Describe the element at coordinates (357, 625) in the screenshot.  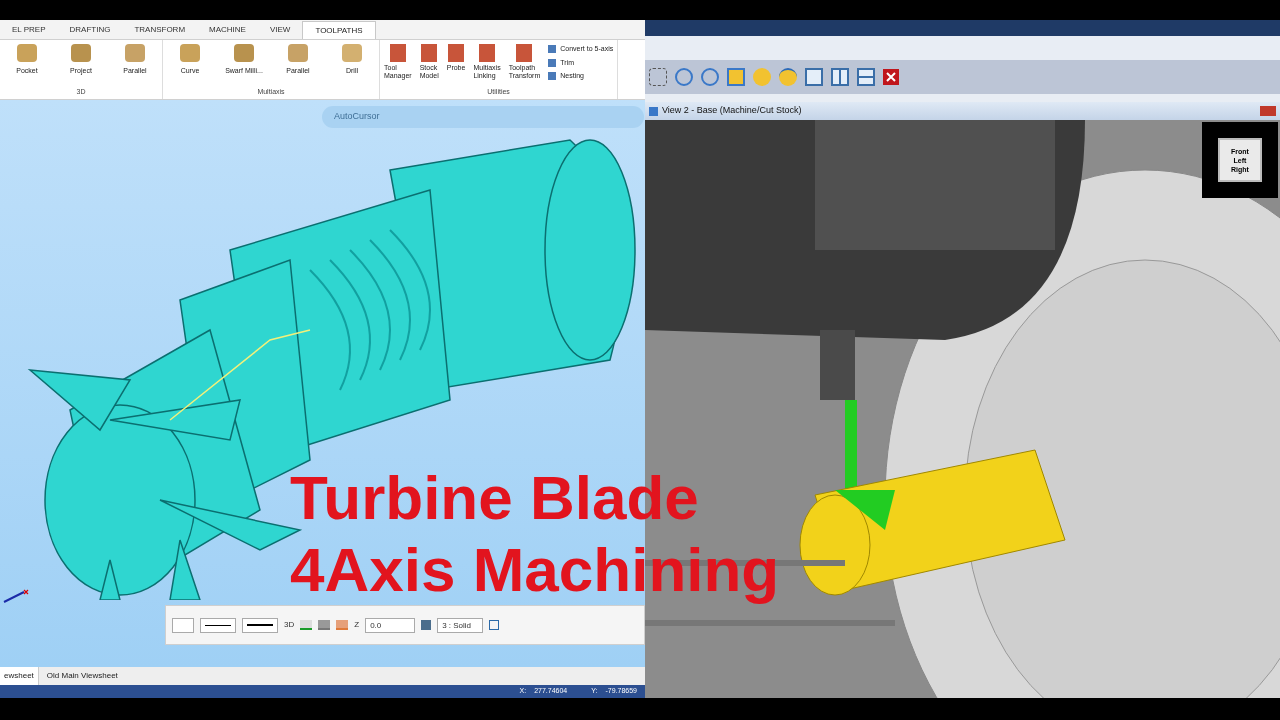
I see `z-label: Z` at that location.